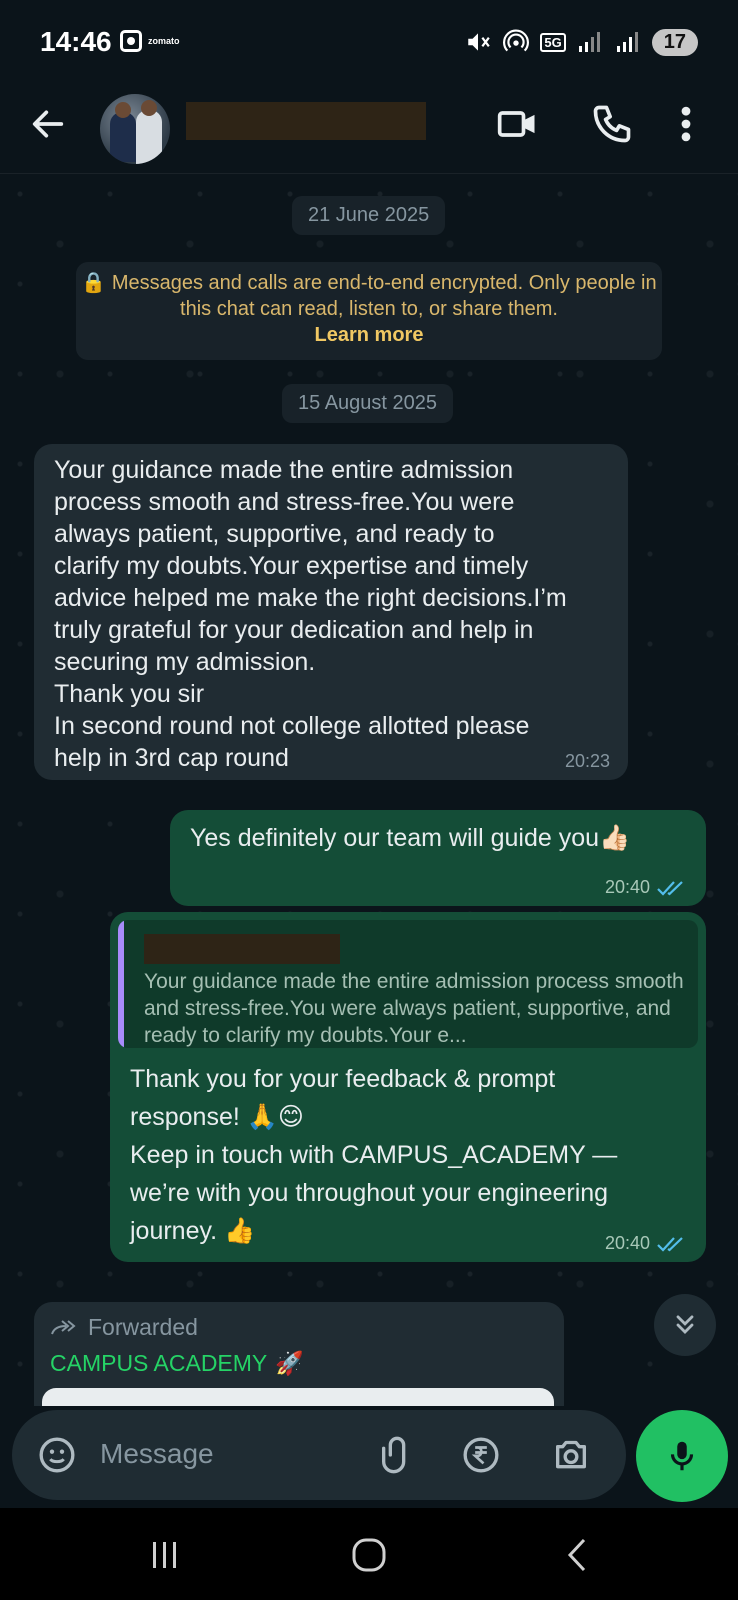 The image size is (738, 1600). Describe the element at coordinates (481, 1455) in the screenshot. I see `rupee-payment-icon` at that location.